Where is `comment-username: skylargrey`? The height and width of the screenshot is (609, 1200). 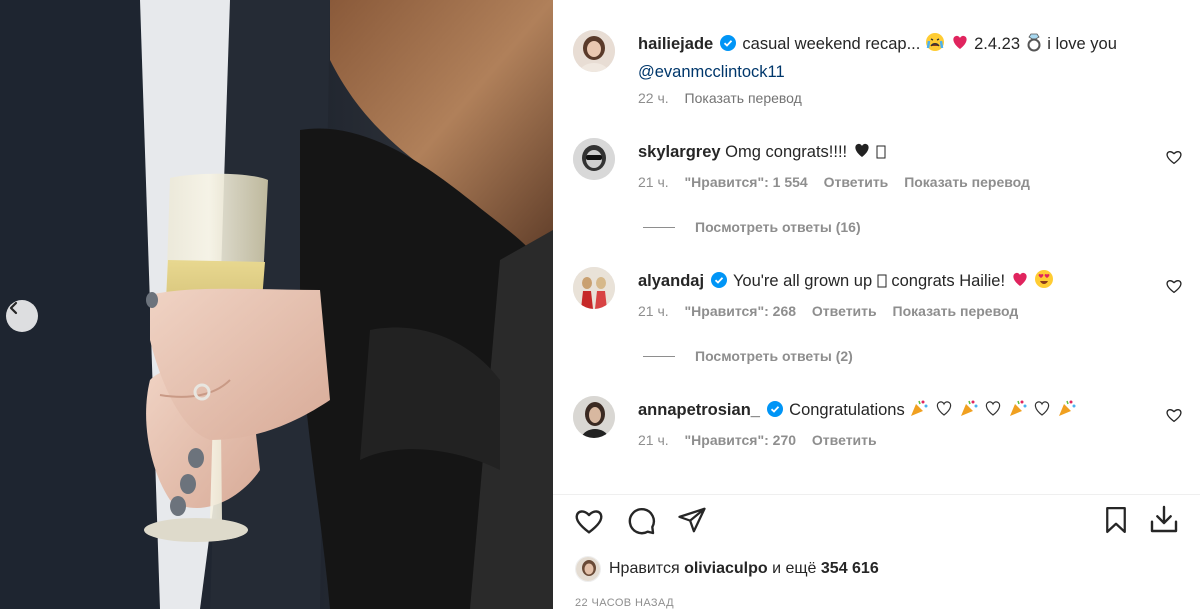 comment-username: skylargrey is located at coordinates (679, 152).